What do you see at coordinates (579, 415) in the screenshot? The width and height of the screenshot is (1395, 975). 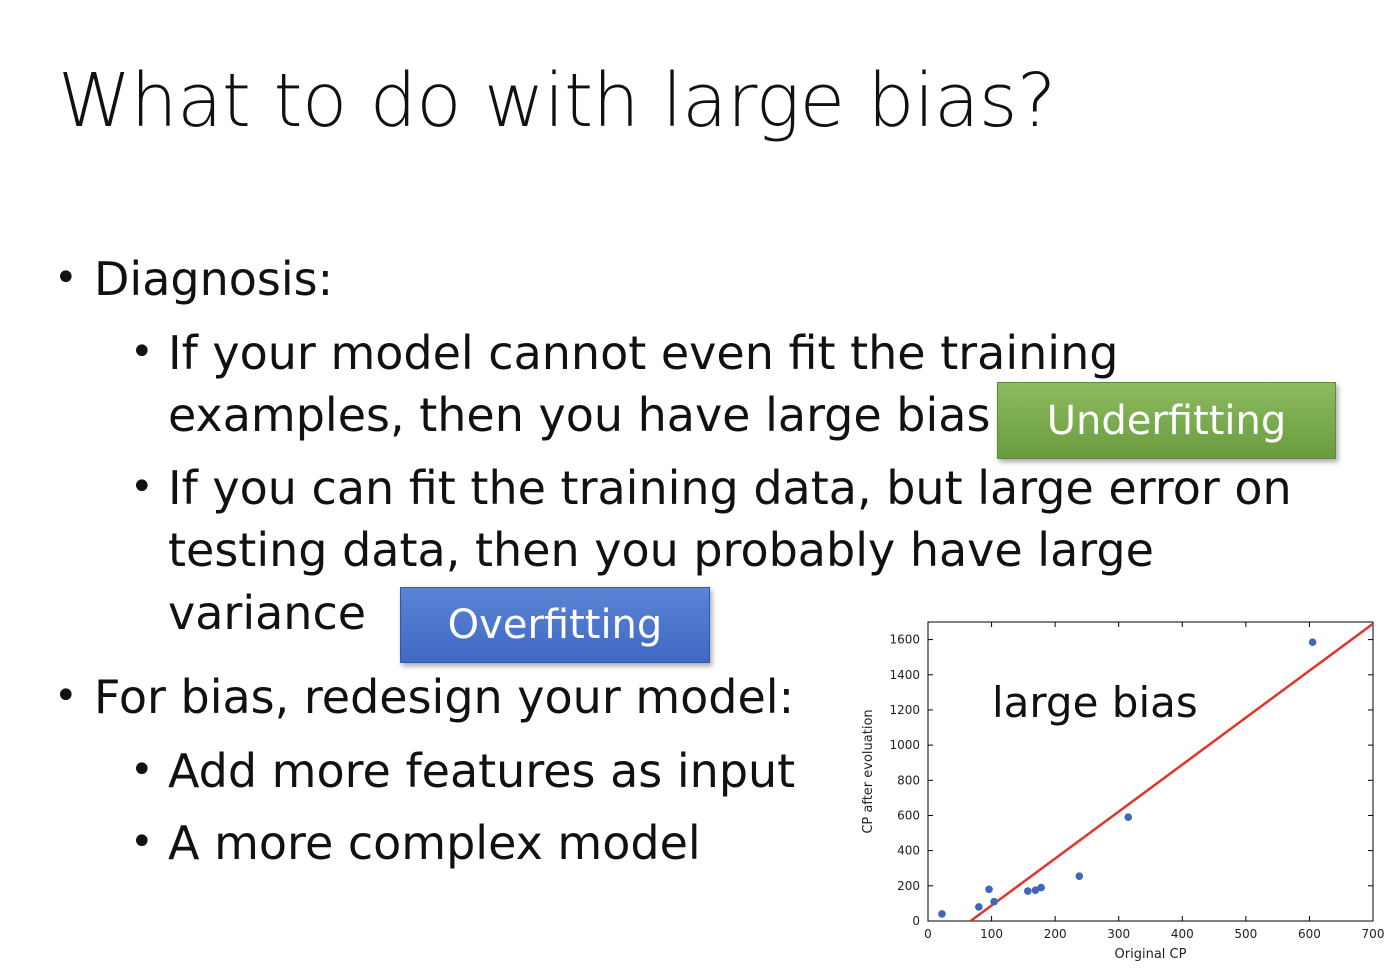 I see `bullet-fit-line-2: examples, then you have large bias` at bounding box center [579, 415].